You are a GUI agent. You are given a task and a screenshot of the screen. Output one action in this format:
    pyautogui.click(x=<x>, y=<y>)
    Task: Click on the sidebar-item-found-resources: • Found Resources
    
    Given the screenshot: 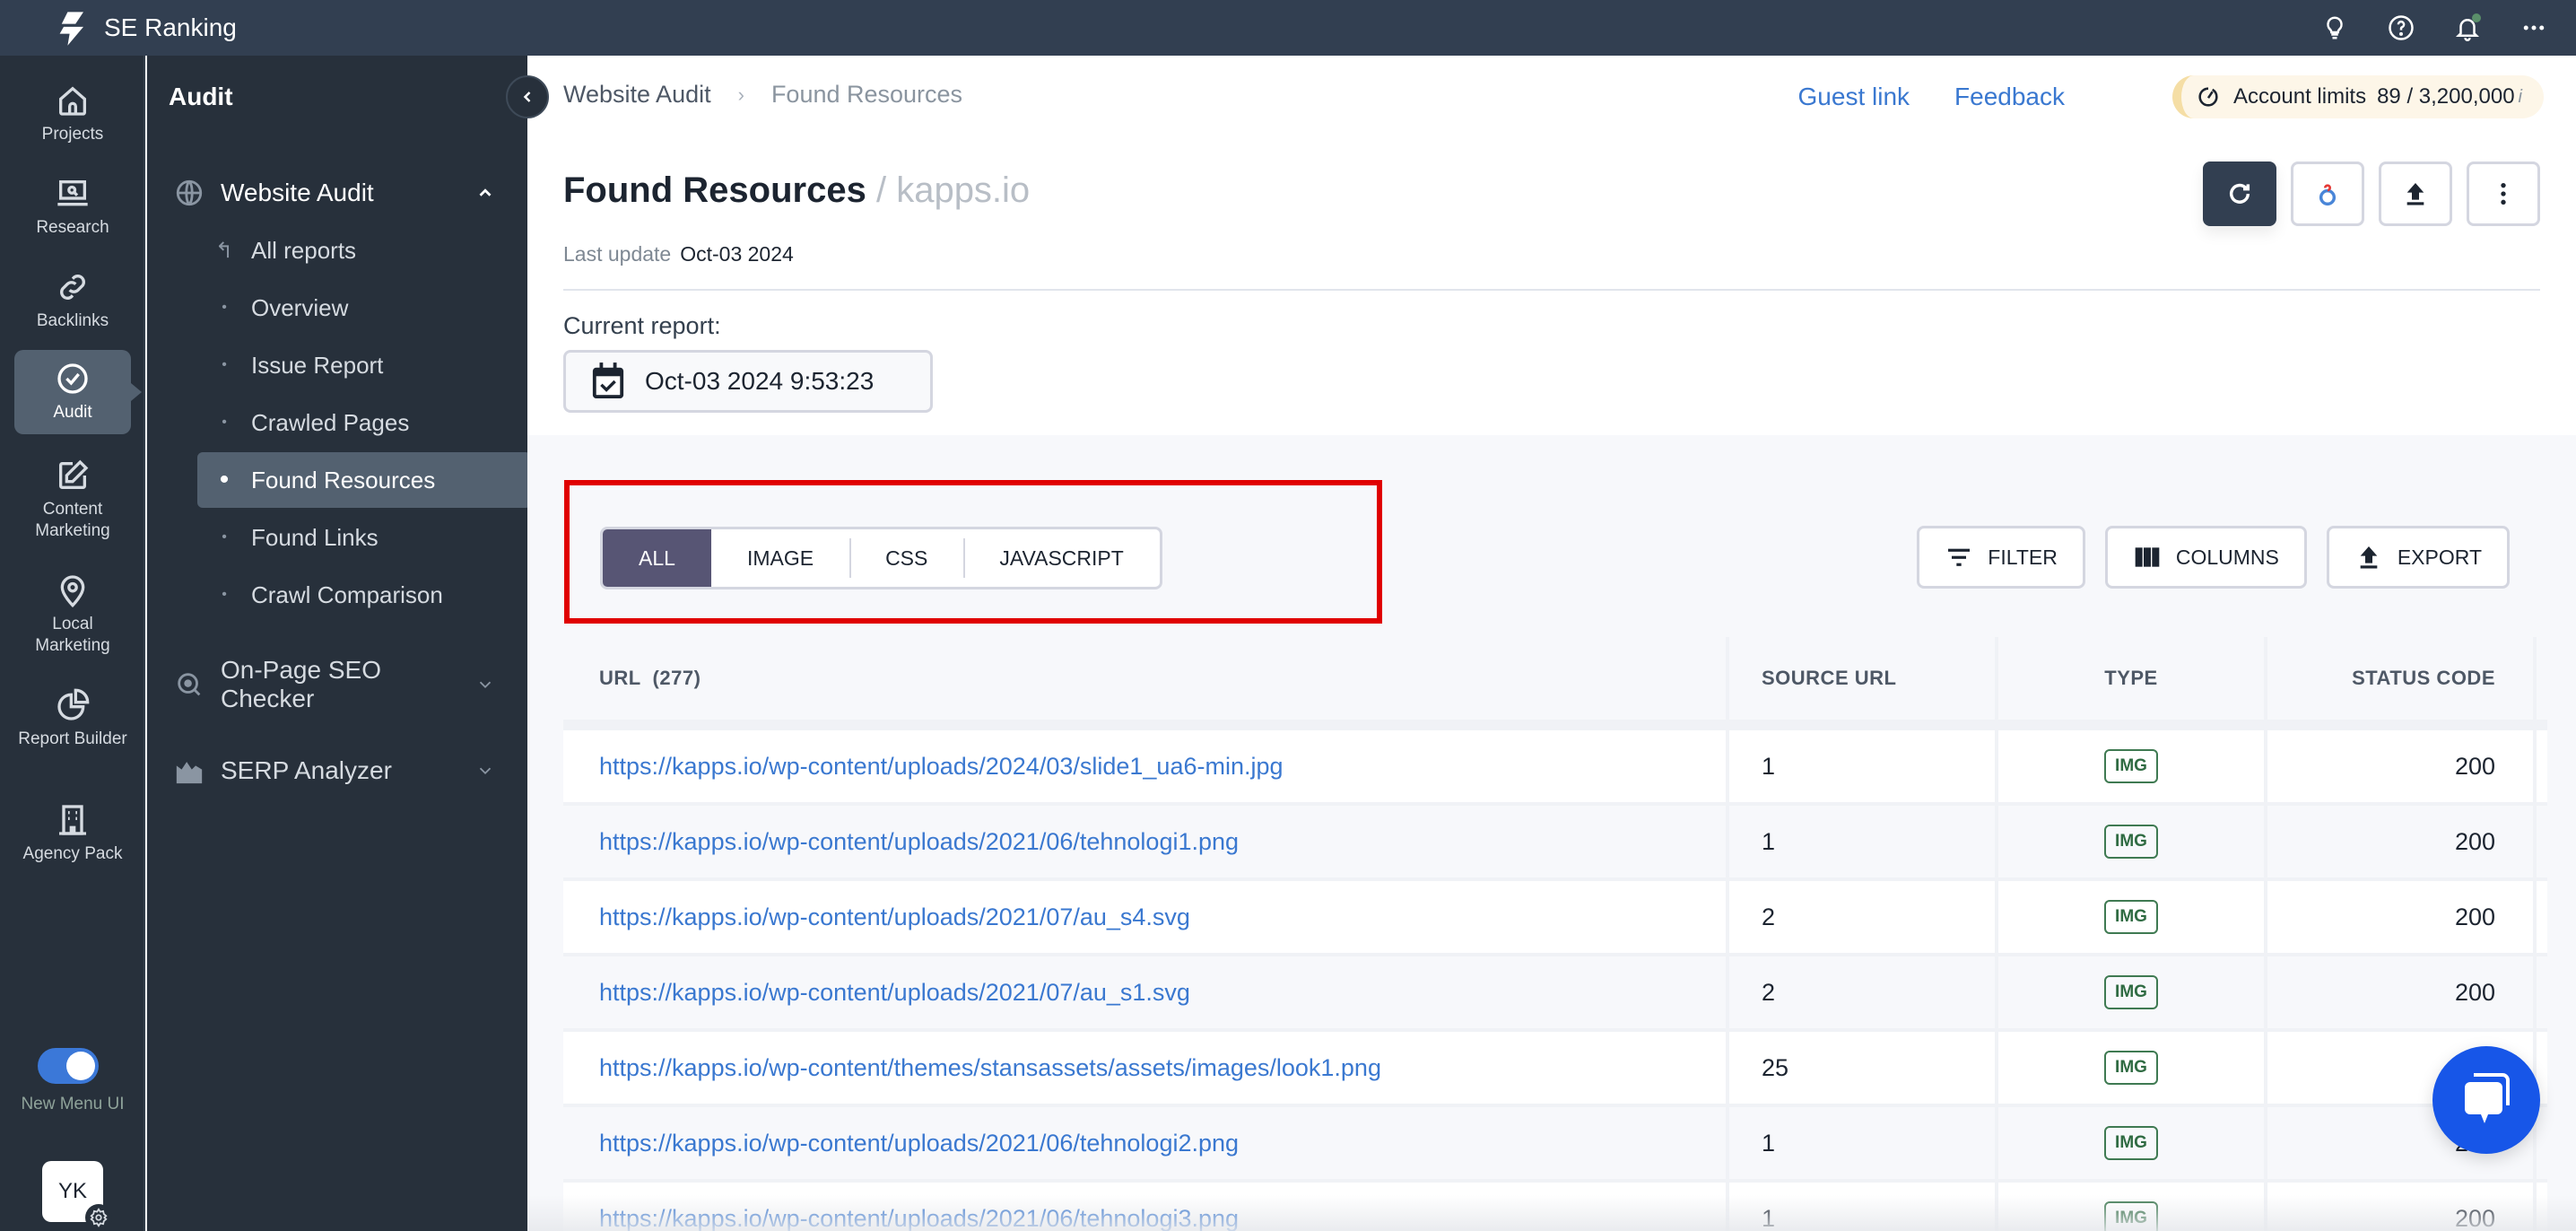 What is the action you would take?
    pyautogui.click(x=364, y=480)
    